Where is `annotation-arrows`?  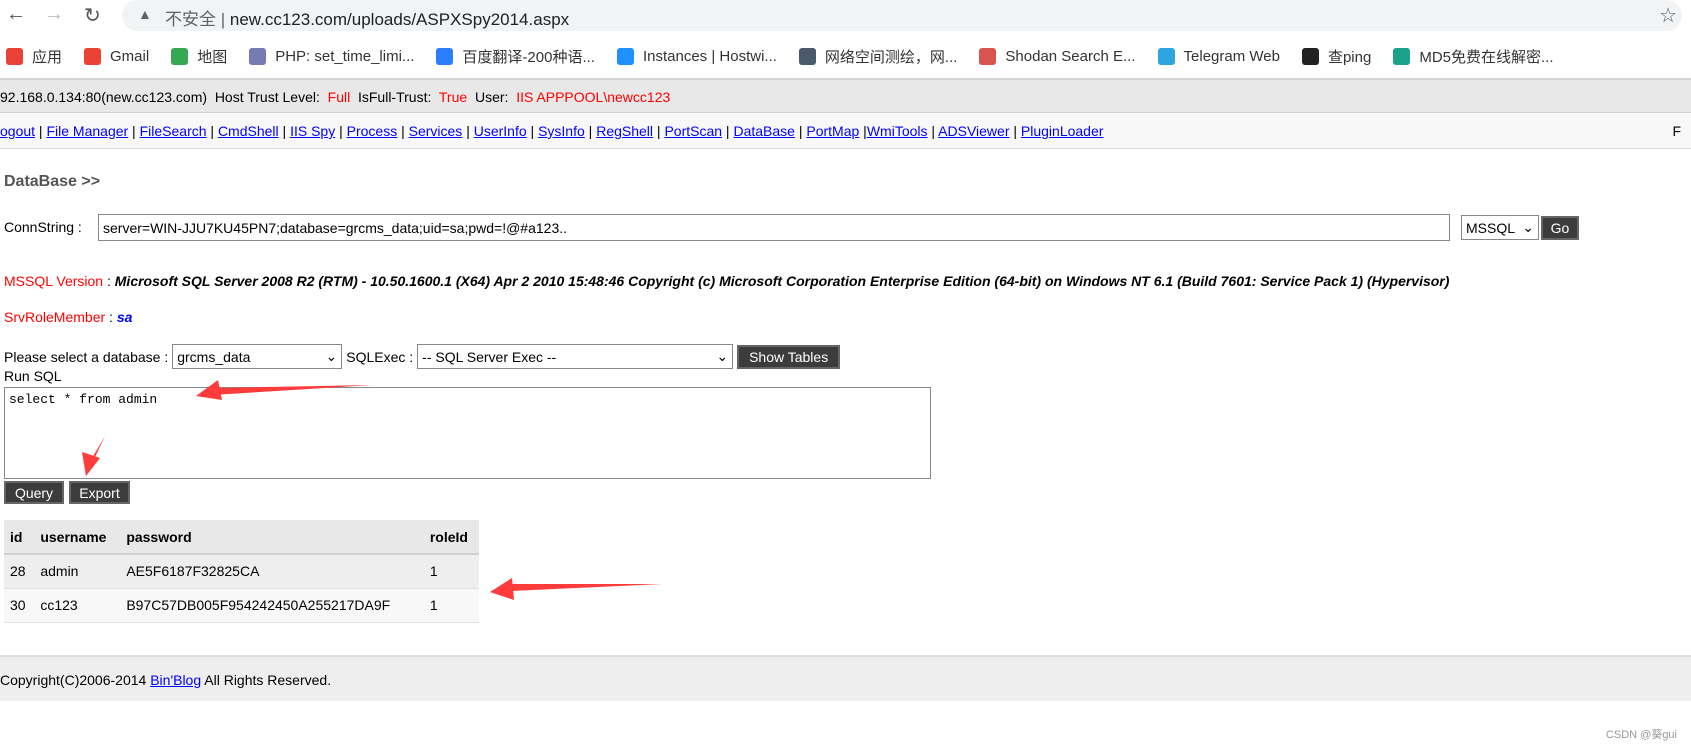
annotation-arrows is located at coordinates (372, 490).